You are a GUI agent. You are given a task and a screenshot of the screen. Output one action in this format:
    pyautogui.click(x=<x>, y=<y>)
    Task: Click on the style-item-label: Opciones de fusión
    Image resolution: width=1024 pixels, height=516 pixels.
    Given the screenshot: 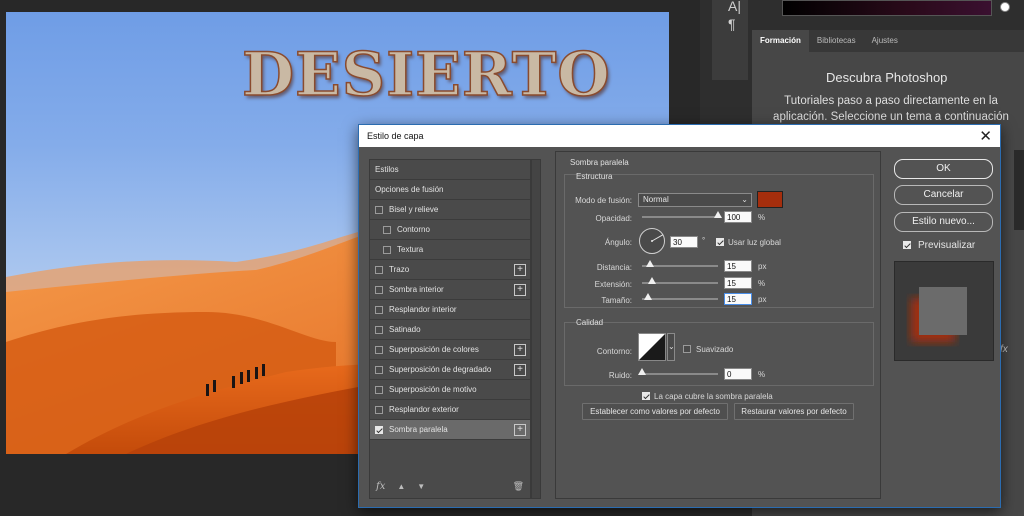 What is the action you would take?
    pyautogui.click(x=409, y=189)
    